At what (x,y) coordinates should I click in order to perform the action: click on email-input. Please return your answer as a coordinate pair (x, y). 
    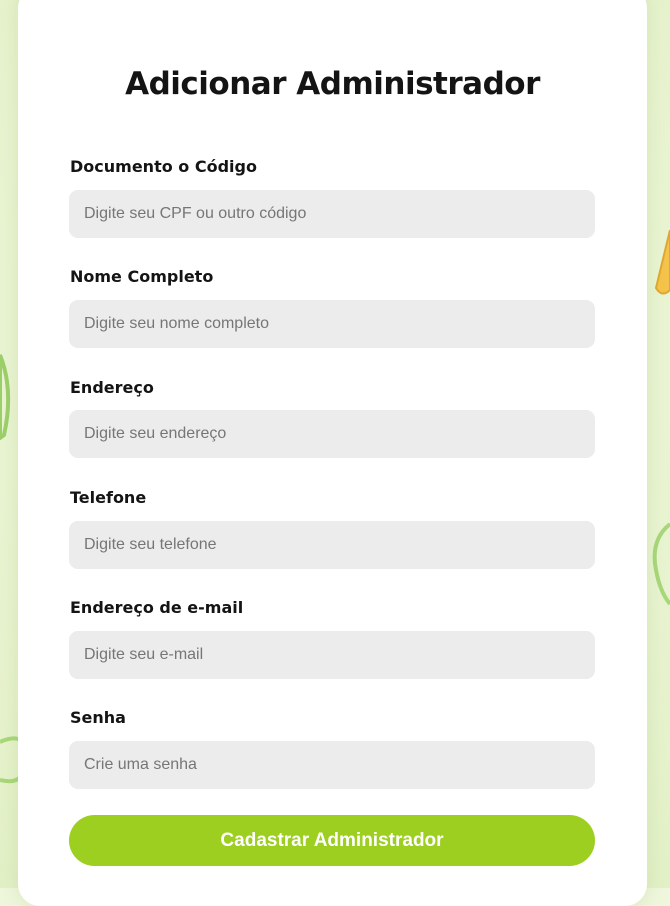
    Looking at the image, I should click on (332, 655).